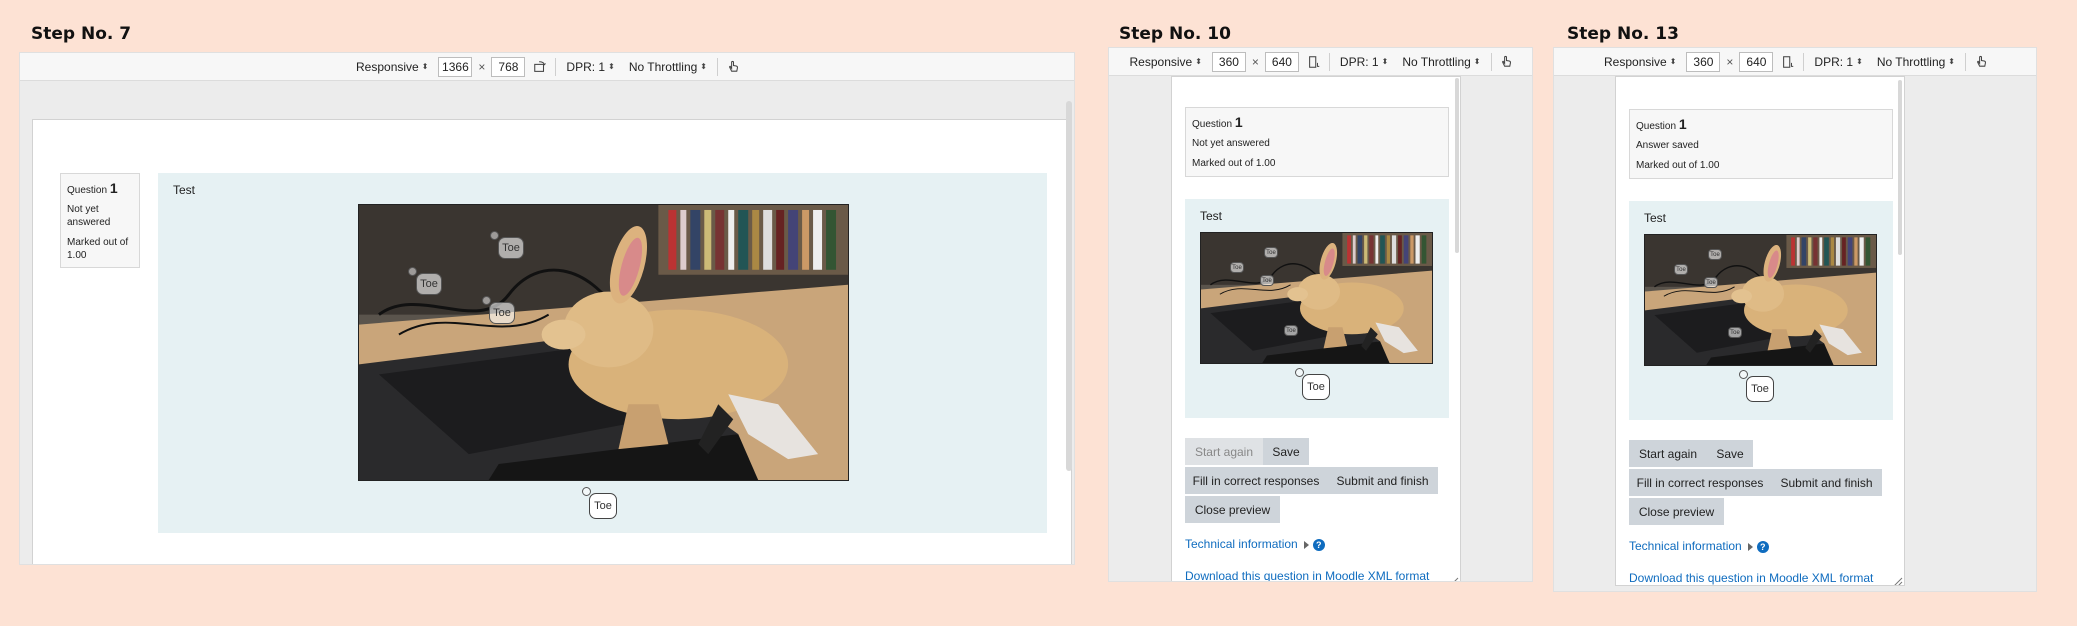 This screenshot has width=2077, height=626. What do you see at coordinates (1623, 34) in the screenshot?
I see `step-13-title: Step No. 13` at bounding box center [1623, 34].